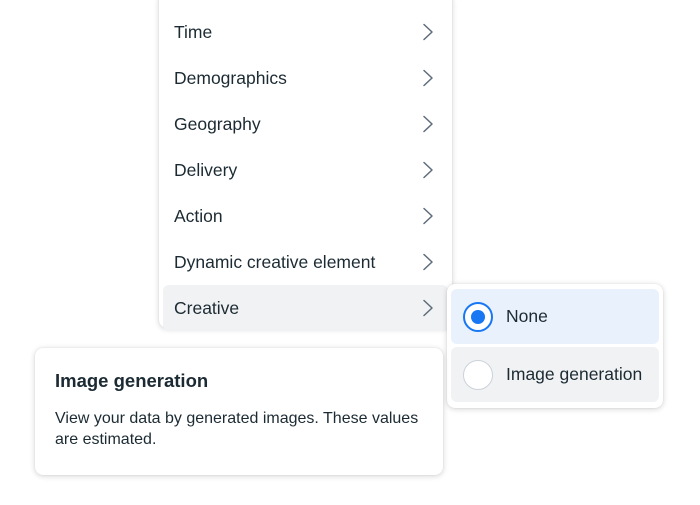  Describe the element at coordinates (207, 307) in the screenshot. I see `menu-item-label: Creative` at that location.